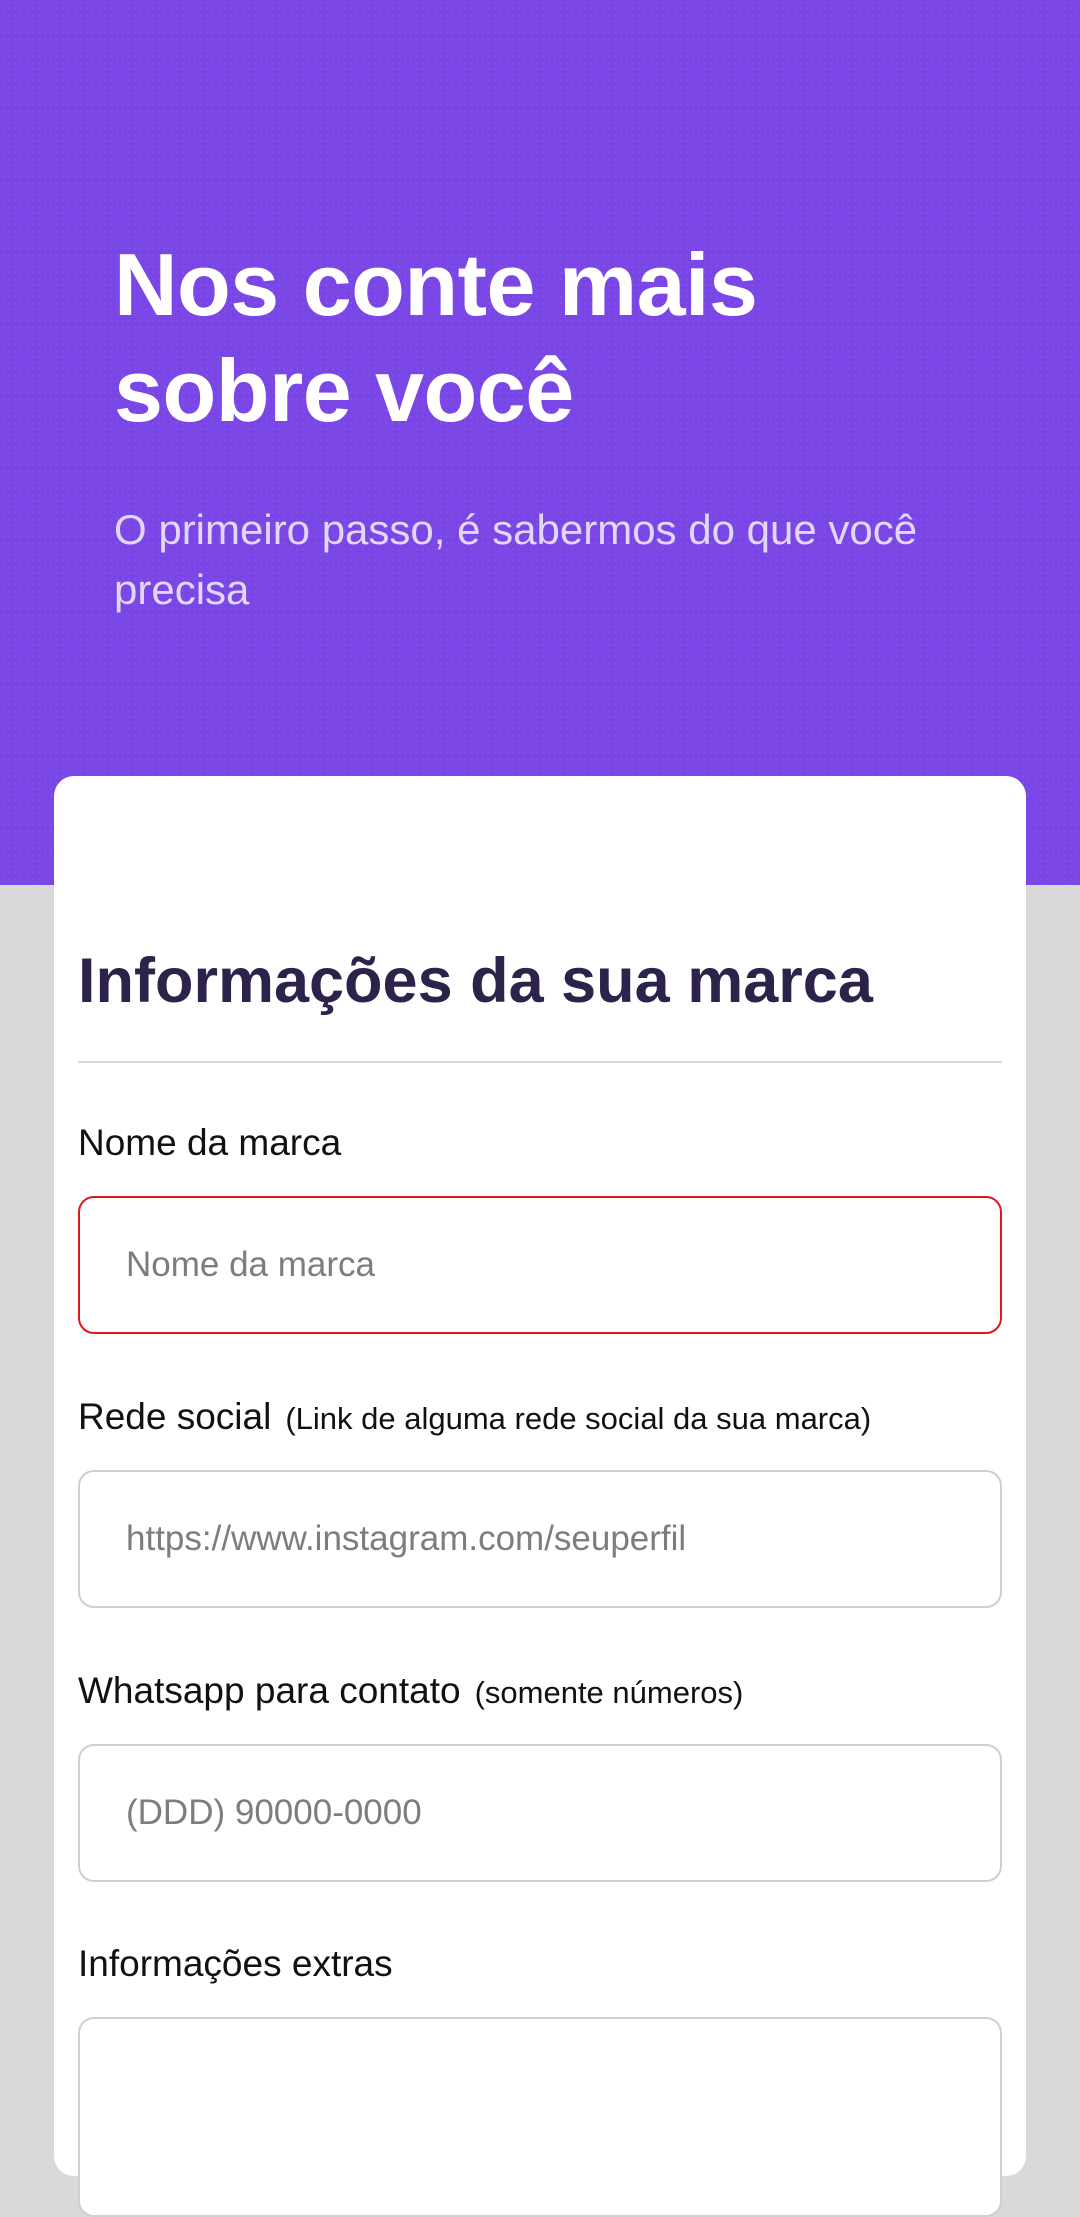 This screenshot has width=1080, height=2217. I want to click on brand-name-label-text: Nome da marca, so click(210, 1142).